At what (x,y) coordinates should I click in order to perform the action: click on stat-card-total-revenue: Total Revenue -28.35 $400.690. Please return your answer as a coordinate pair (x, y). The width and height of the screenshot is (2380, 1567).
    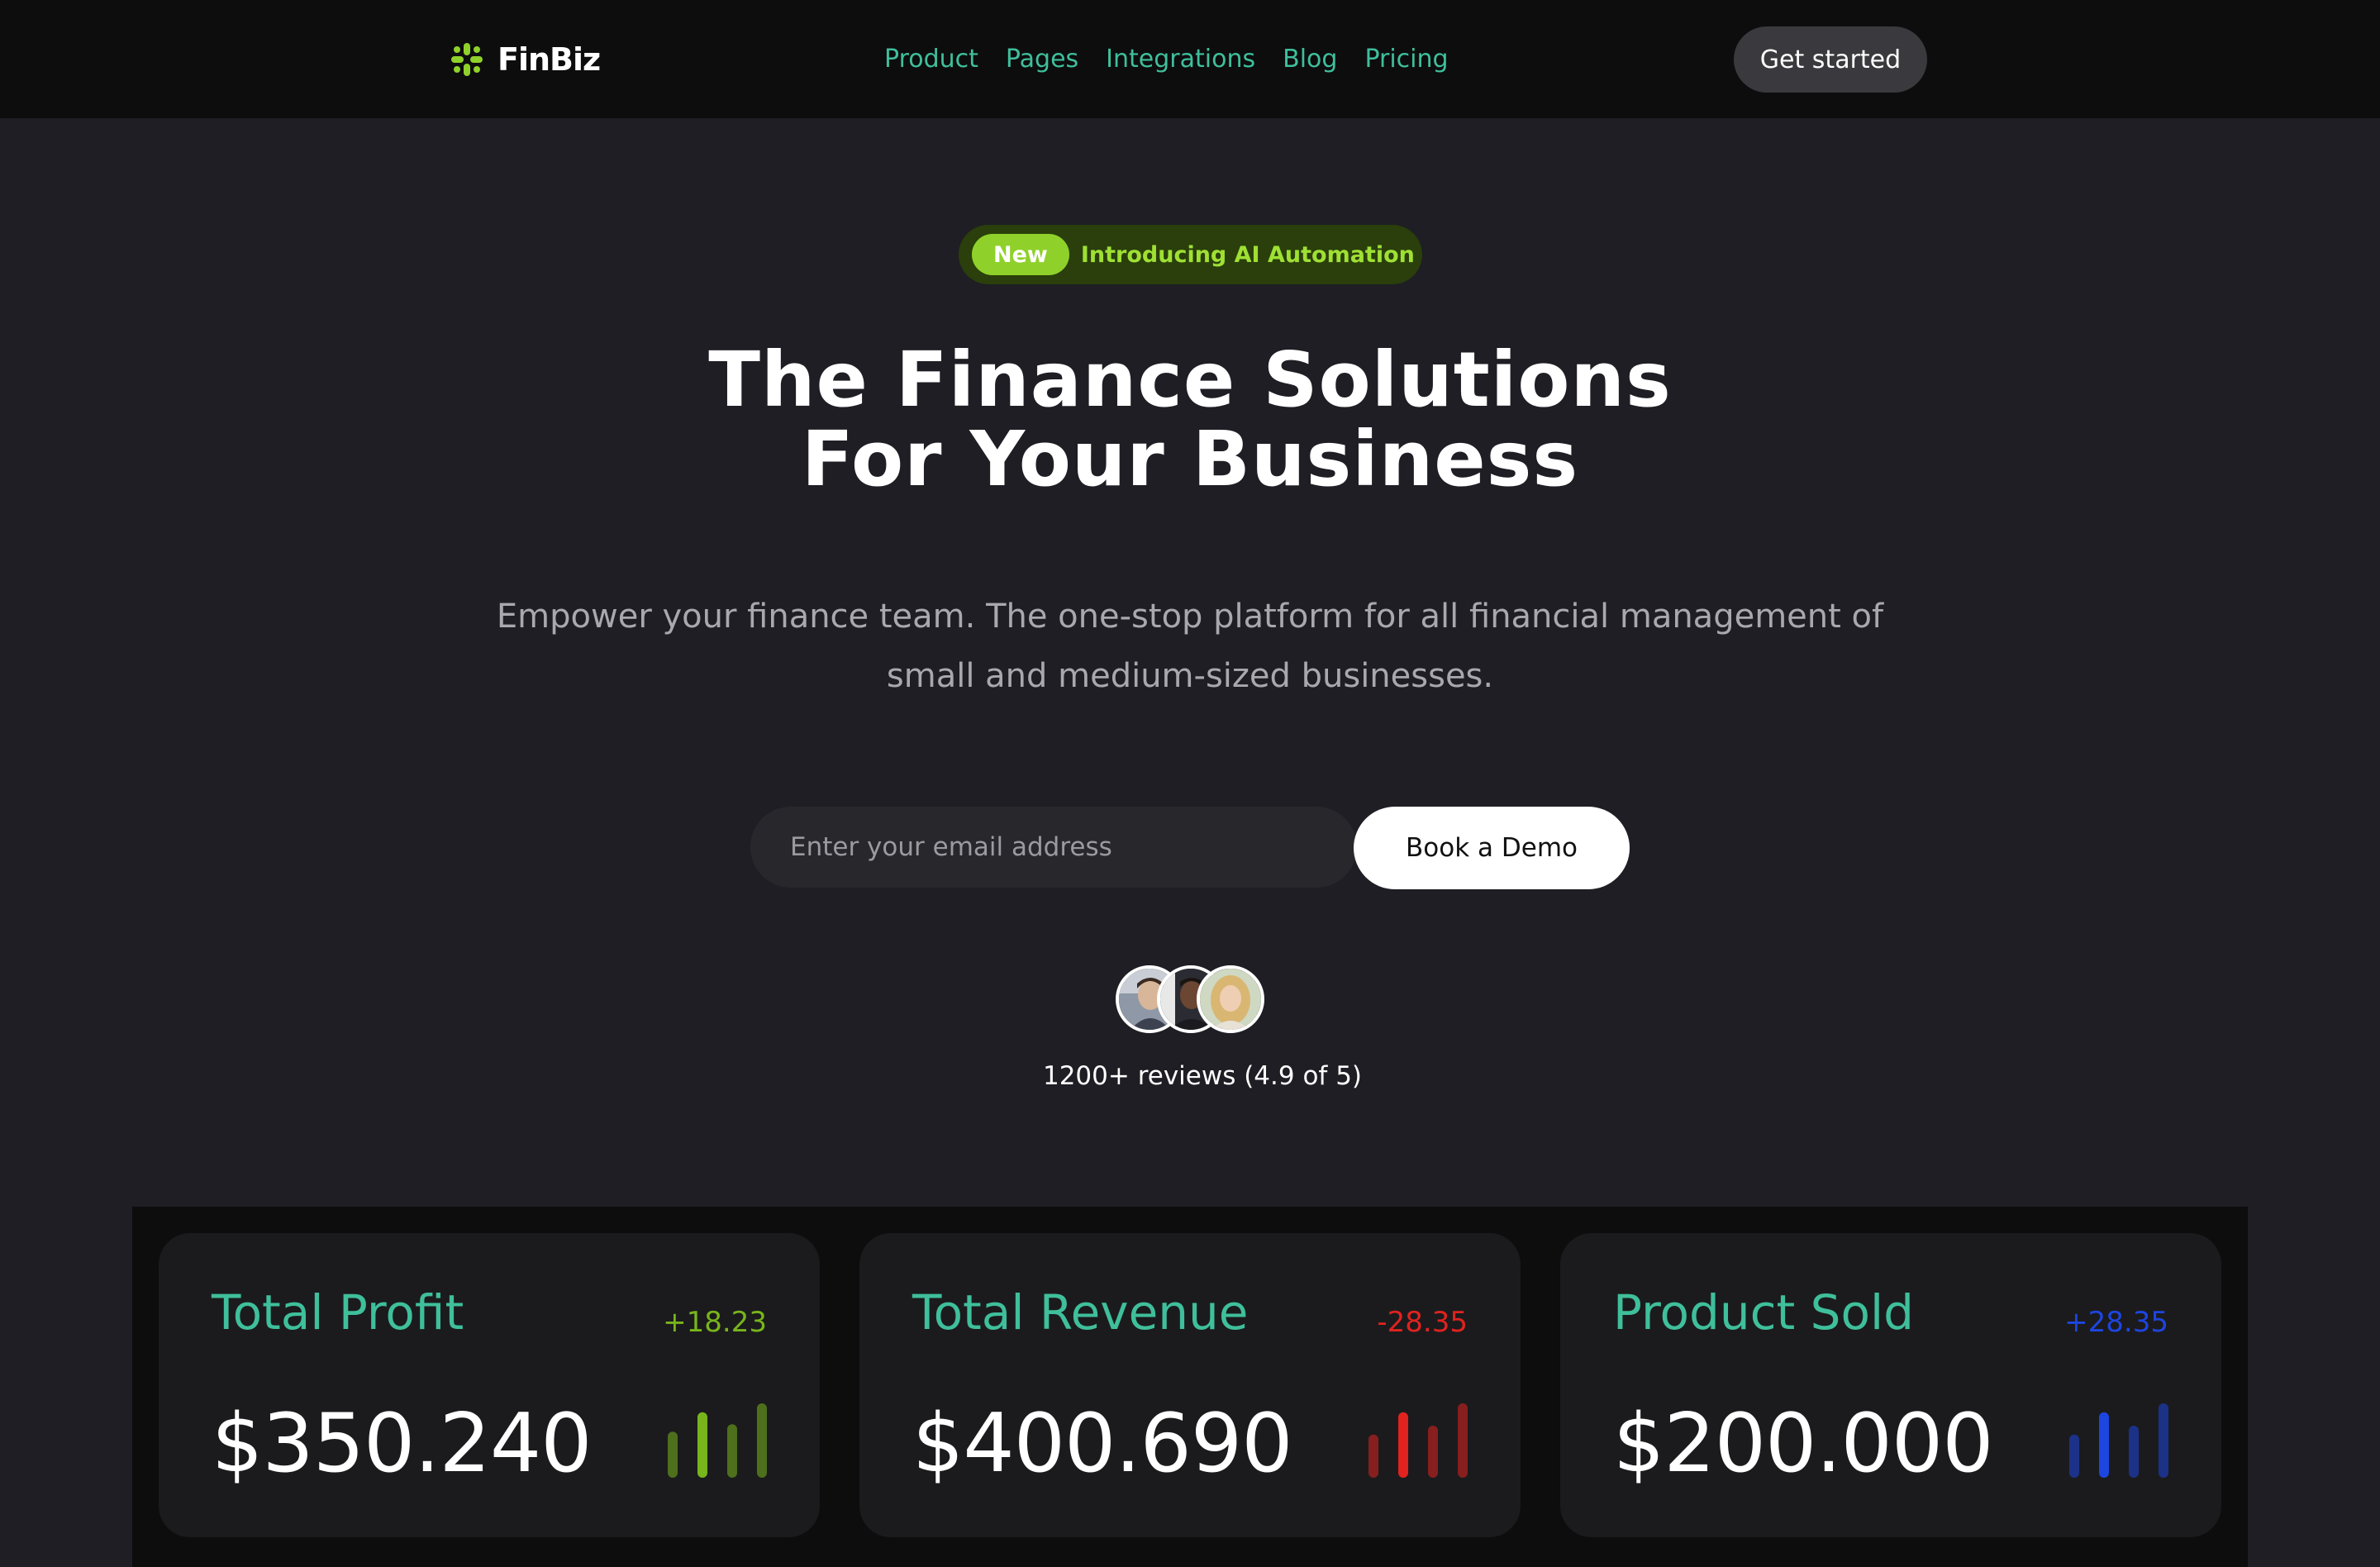
    Looking at the image, I should click on (1190, 1385).